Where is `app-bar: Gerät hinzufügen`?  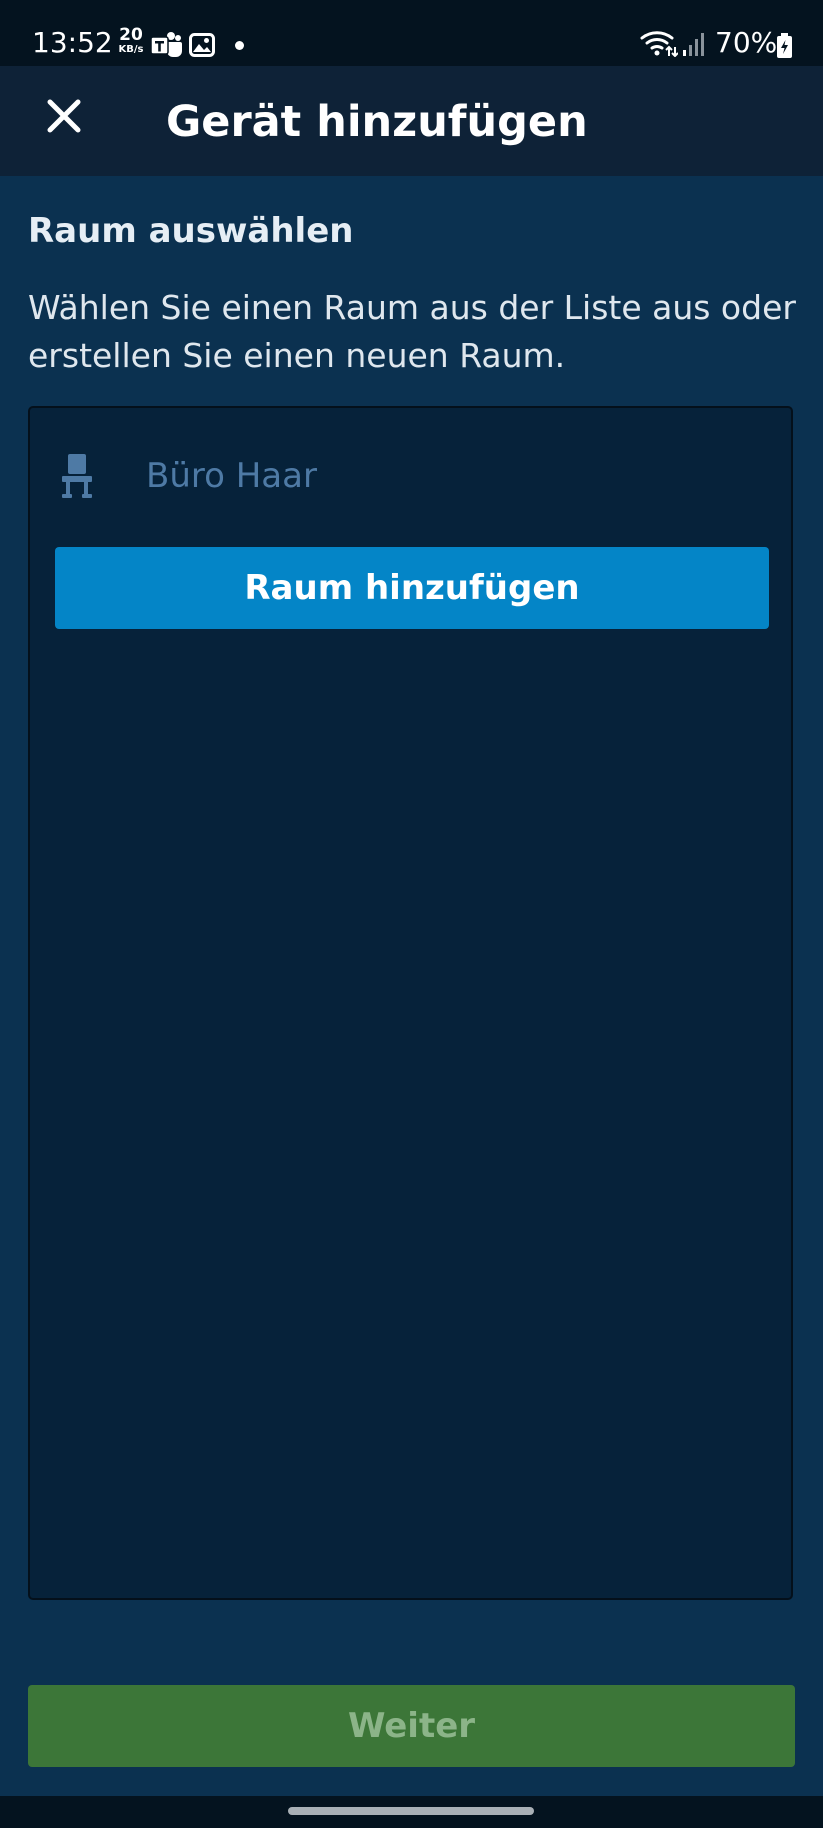
app-bar: Gerät hinzufügen is located at coordinates (411, 121).